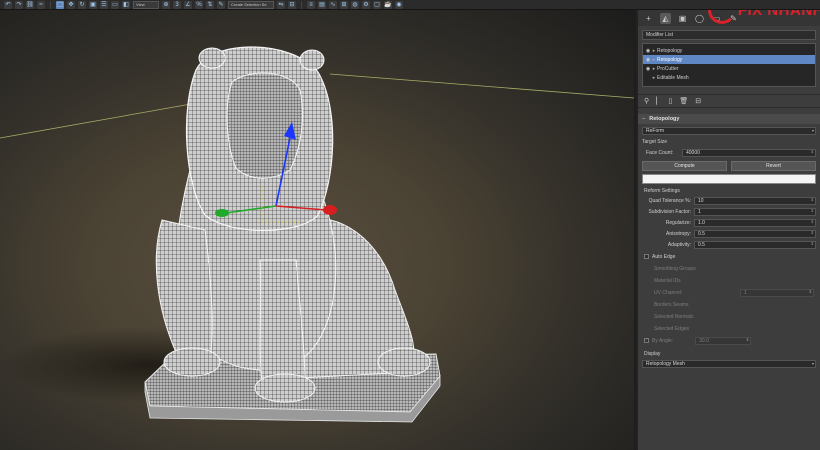 The height and width of the screenshot is (450, 820). Describe the element at coordinates (126, 4) in the screenshot. I see `window-crossing-icon: ◧` at that location.